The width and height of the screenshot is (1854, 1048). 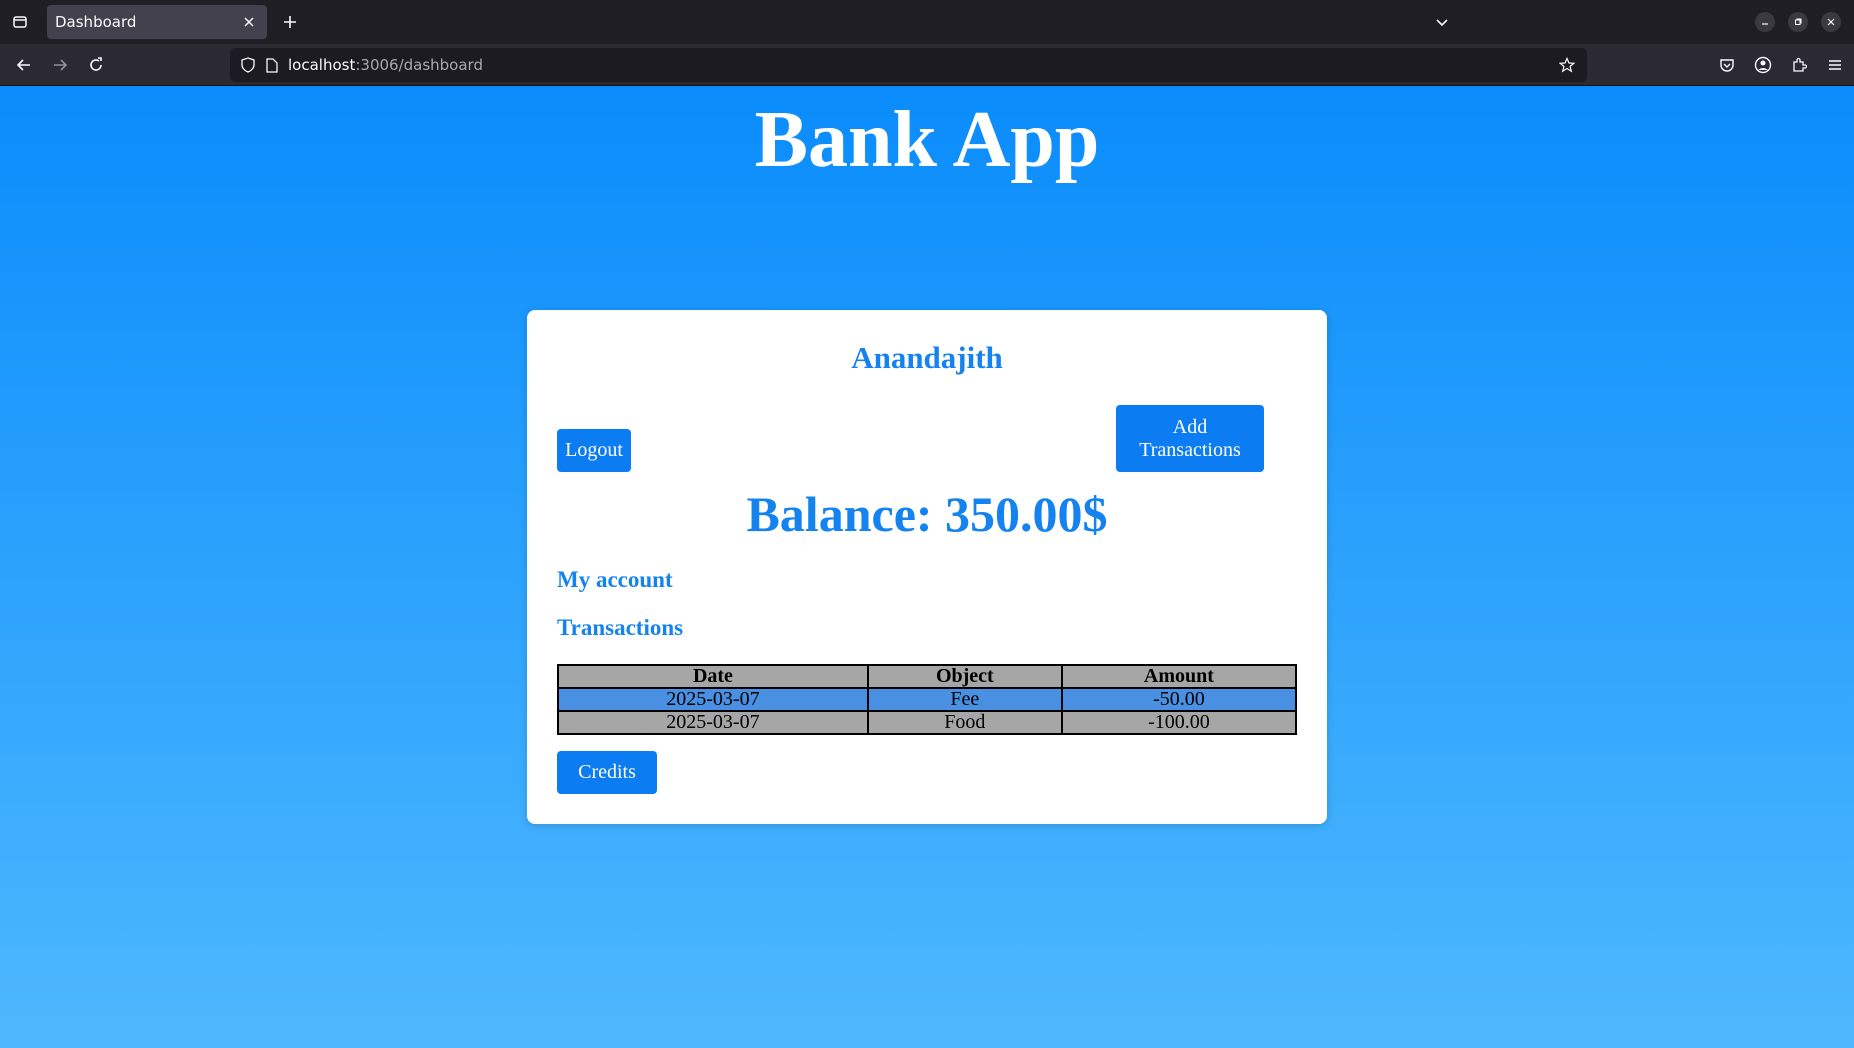 I want to click on browser-navbar: localhost:3006/dashboard, so click(x=927, y=65).